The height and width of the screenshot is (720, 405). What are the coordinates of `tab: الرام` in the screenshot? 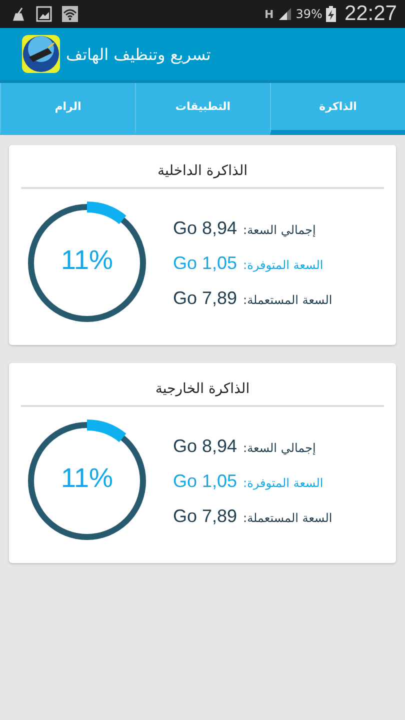 It's located at (67, 109).